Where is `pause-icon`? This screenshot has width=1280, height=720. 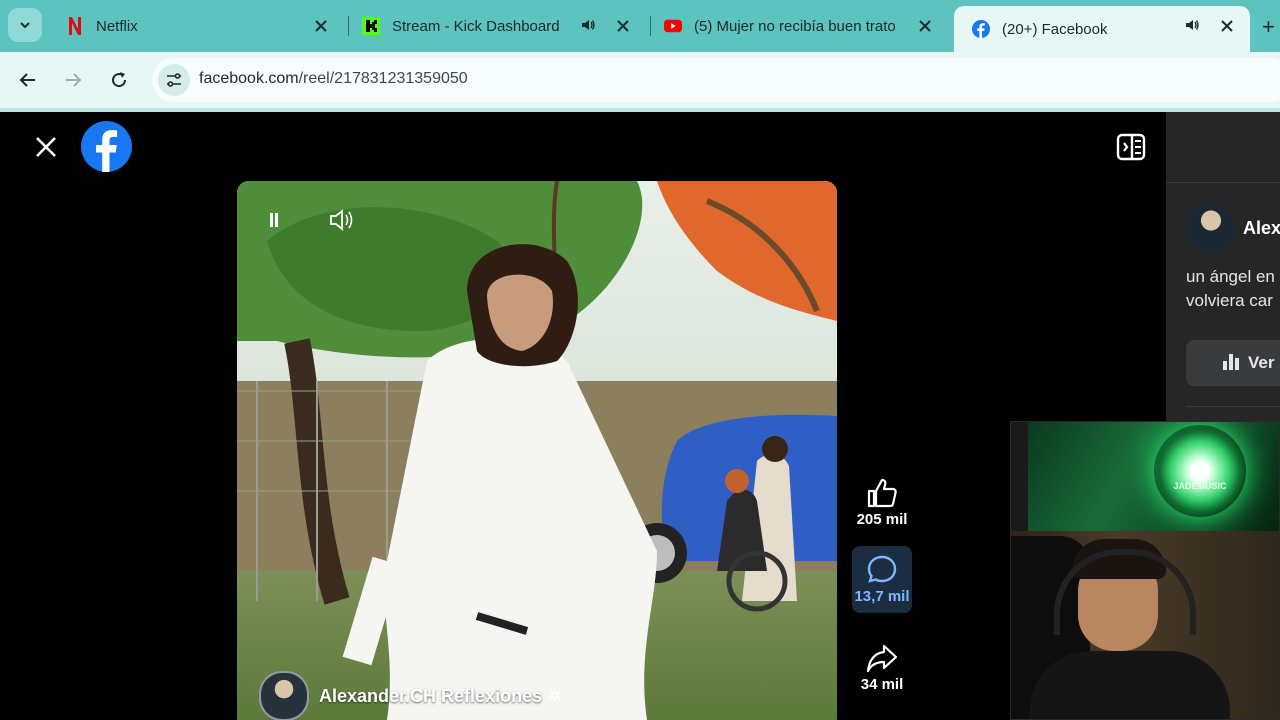
pause-icon is located at coordinates (274, 220).